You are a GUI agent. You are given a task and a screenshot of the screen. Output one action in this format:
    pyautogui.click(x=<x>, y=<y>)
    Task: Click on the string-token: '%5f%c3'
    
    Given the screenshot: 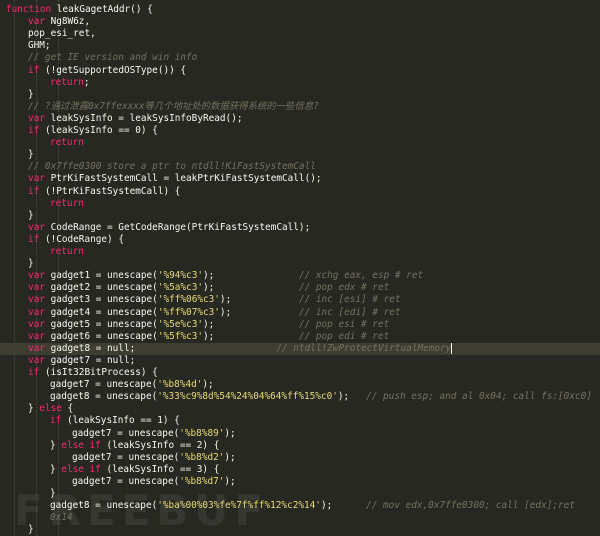 What is the action you would take?
    pyautogui.click(x=180, y=336)
    